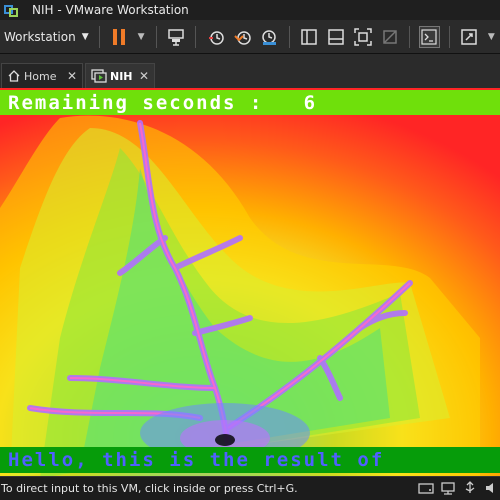 The height and width of the screenshot is (500, 500). Describe the element at coordinates (250, 10) in the screenshot. I see `title-bar: NIH - VMware Workstation` at that location.